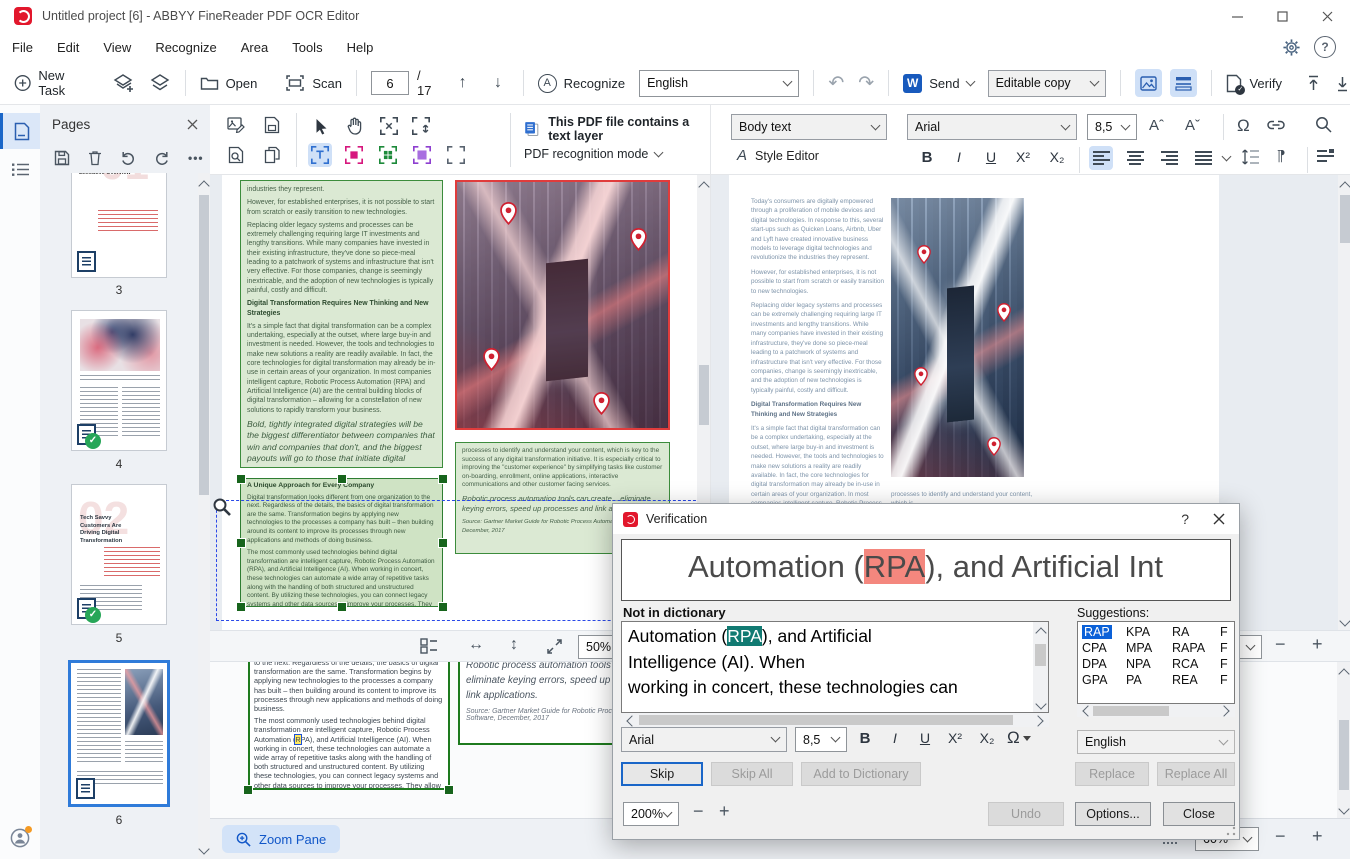  Describe the element at coordinates (1149, 664) in the screenshot. I see `suggestion-item: NPA` at that location.